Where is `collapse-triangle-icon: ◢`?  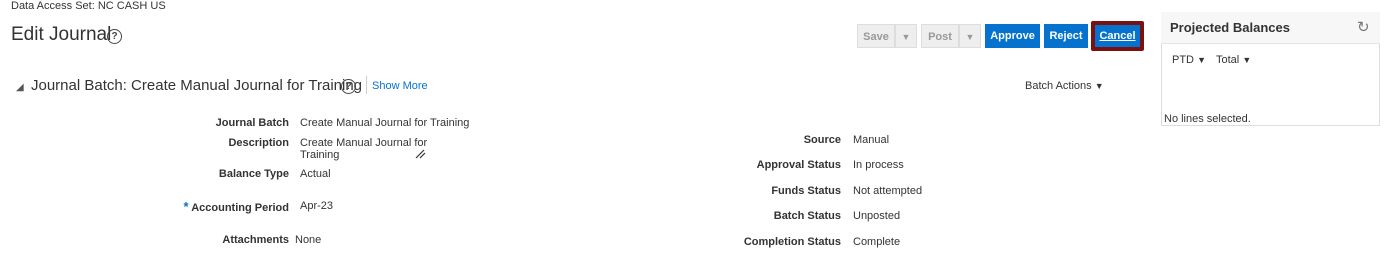 collapse-triangle-icon: ◢ is located at coordinates (20, 87).